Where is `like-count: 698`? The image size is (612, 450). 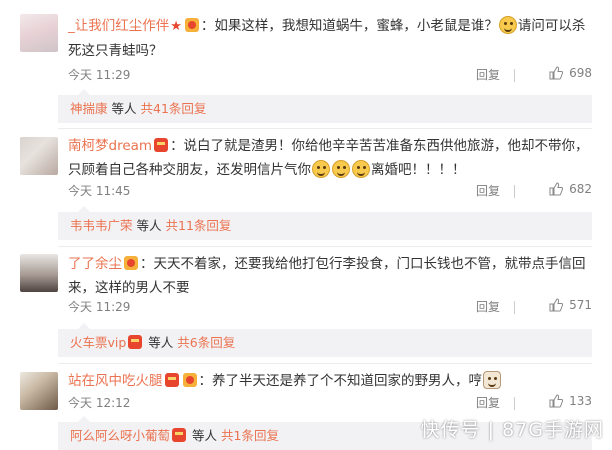 like-count: 698 is located at coordinates (580, 73).